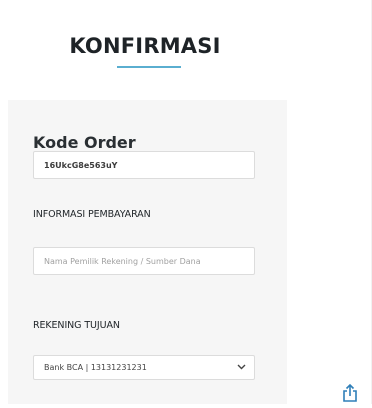 Image resolution: width=372 pixels, height=408 pixels. What do you see at coordinates (241, 368) in the screenshot?
I see `chevron-down-icon` at bounding box center [241, 368].